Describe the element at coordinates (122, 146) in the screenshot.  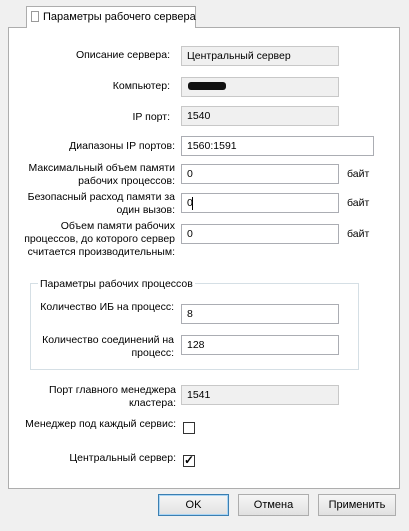
I see `ip-port-ranges-label: Диапазоны IP портов:` at that location.